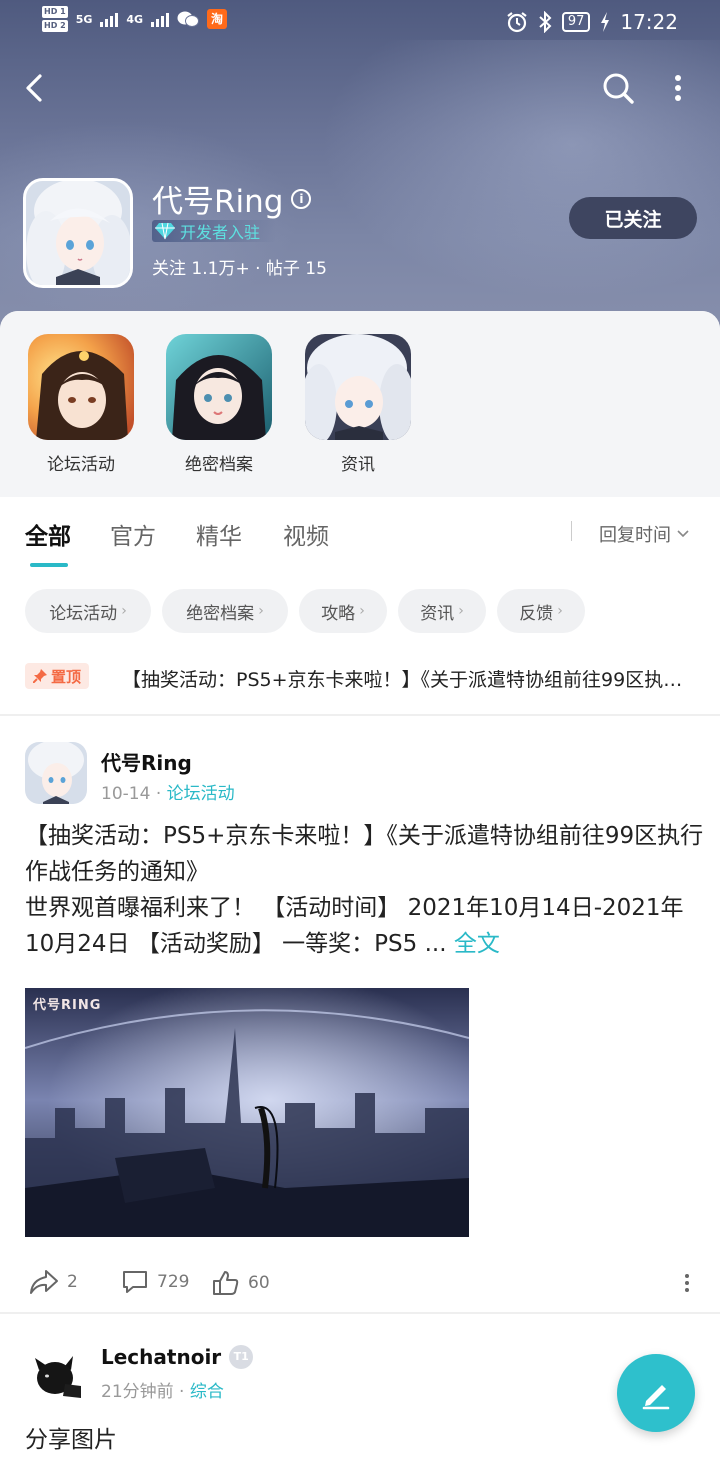  Describe the element at coordinates (633, 218) in the screenshot. I see `follow-button: 已关注` at that location.